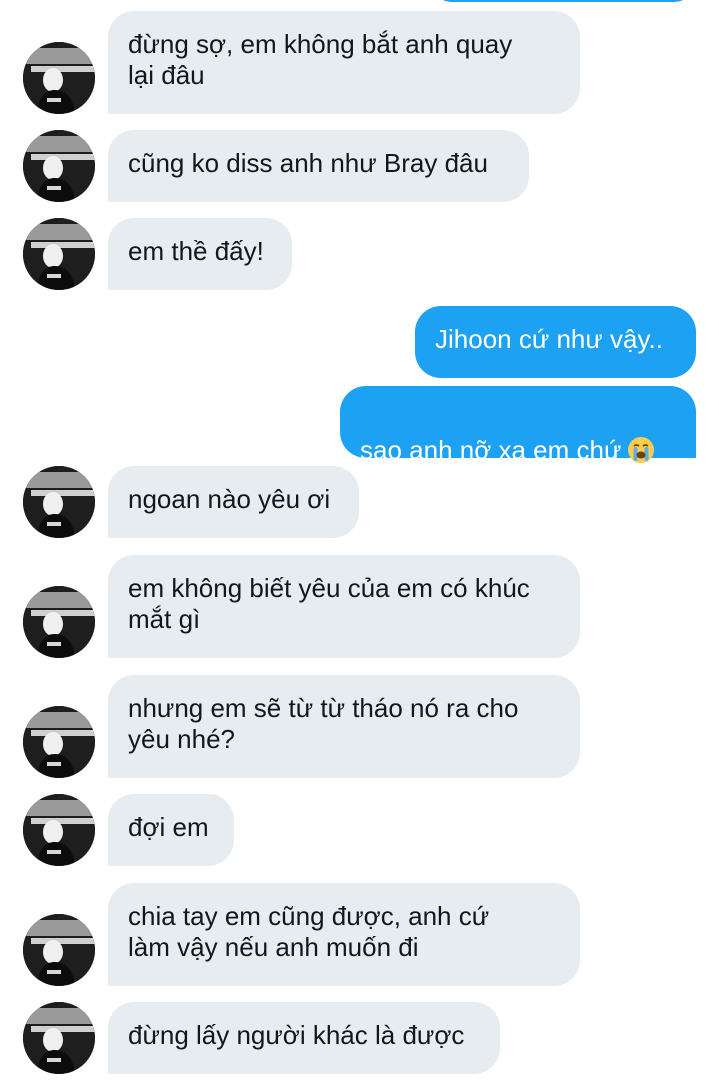 This screenshot has height=1088, width=719. What do you see at coordinates (344, 62) in the screenshot?
I see `incoming-message-bubble: đừng sợ, em không bắt anh quay lại đâu` at bounding box center [344, 62].